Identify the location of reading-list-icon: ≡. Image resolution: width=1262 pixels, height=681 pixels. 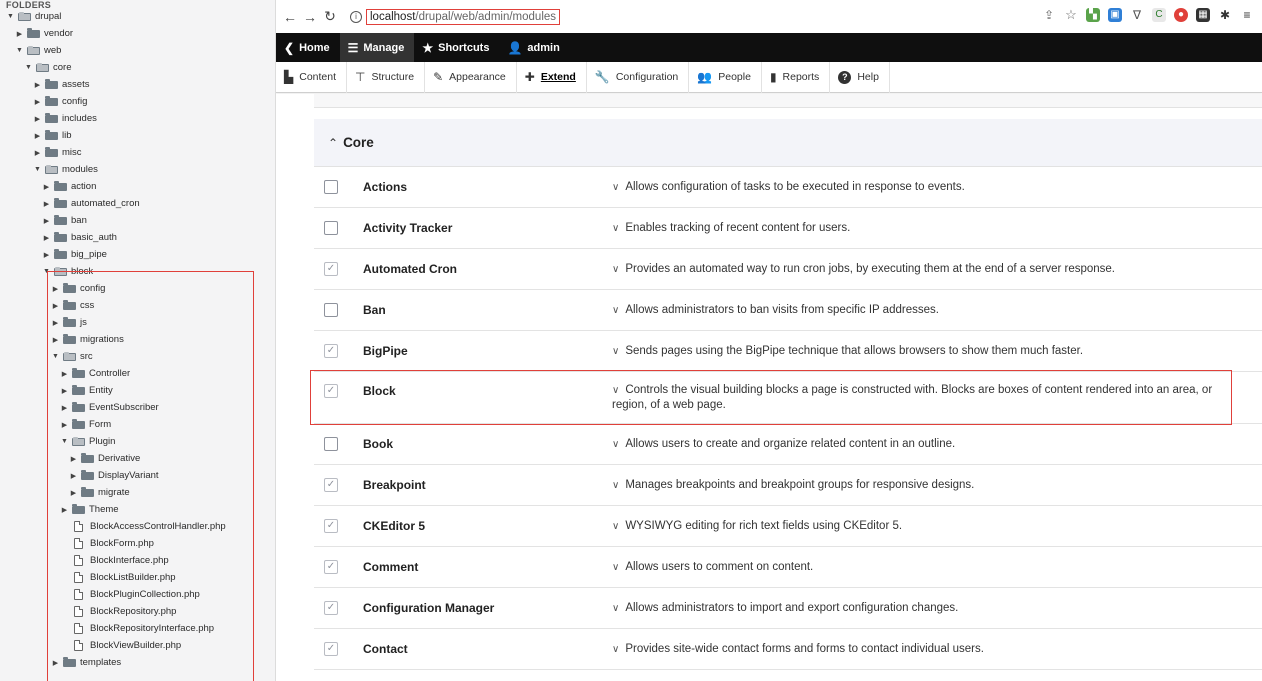
(1247, 15).